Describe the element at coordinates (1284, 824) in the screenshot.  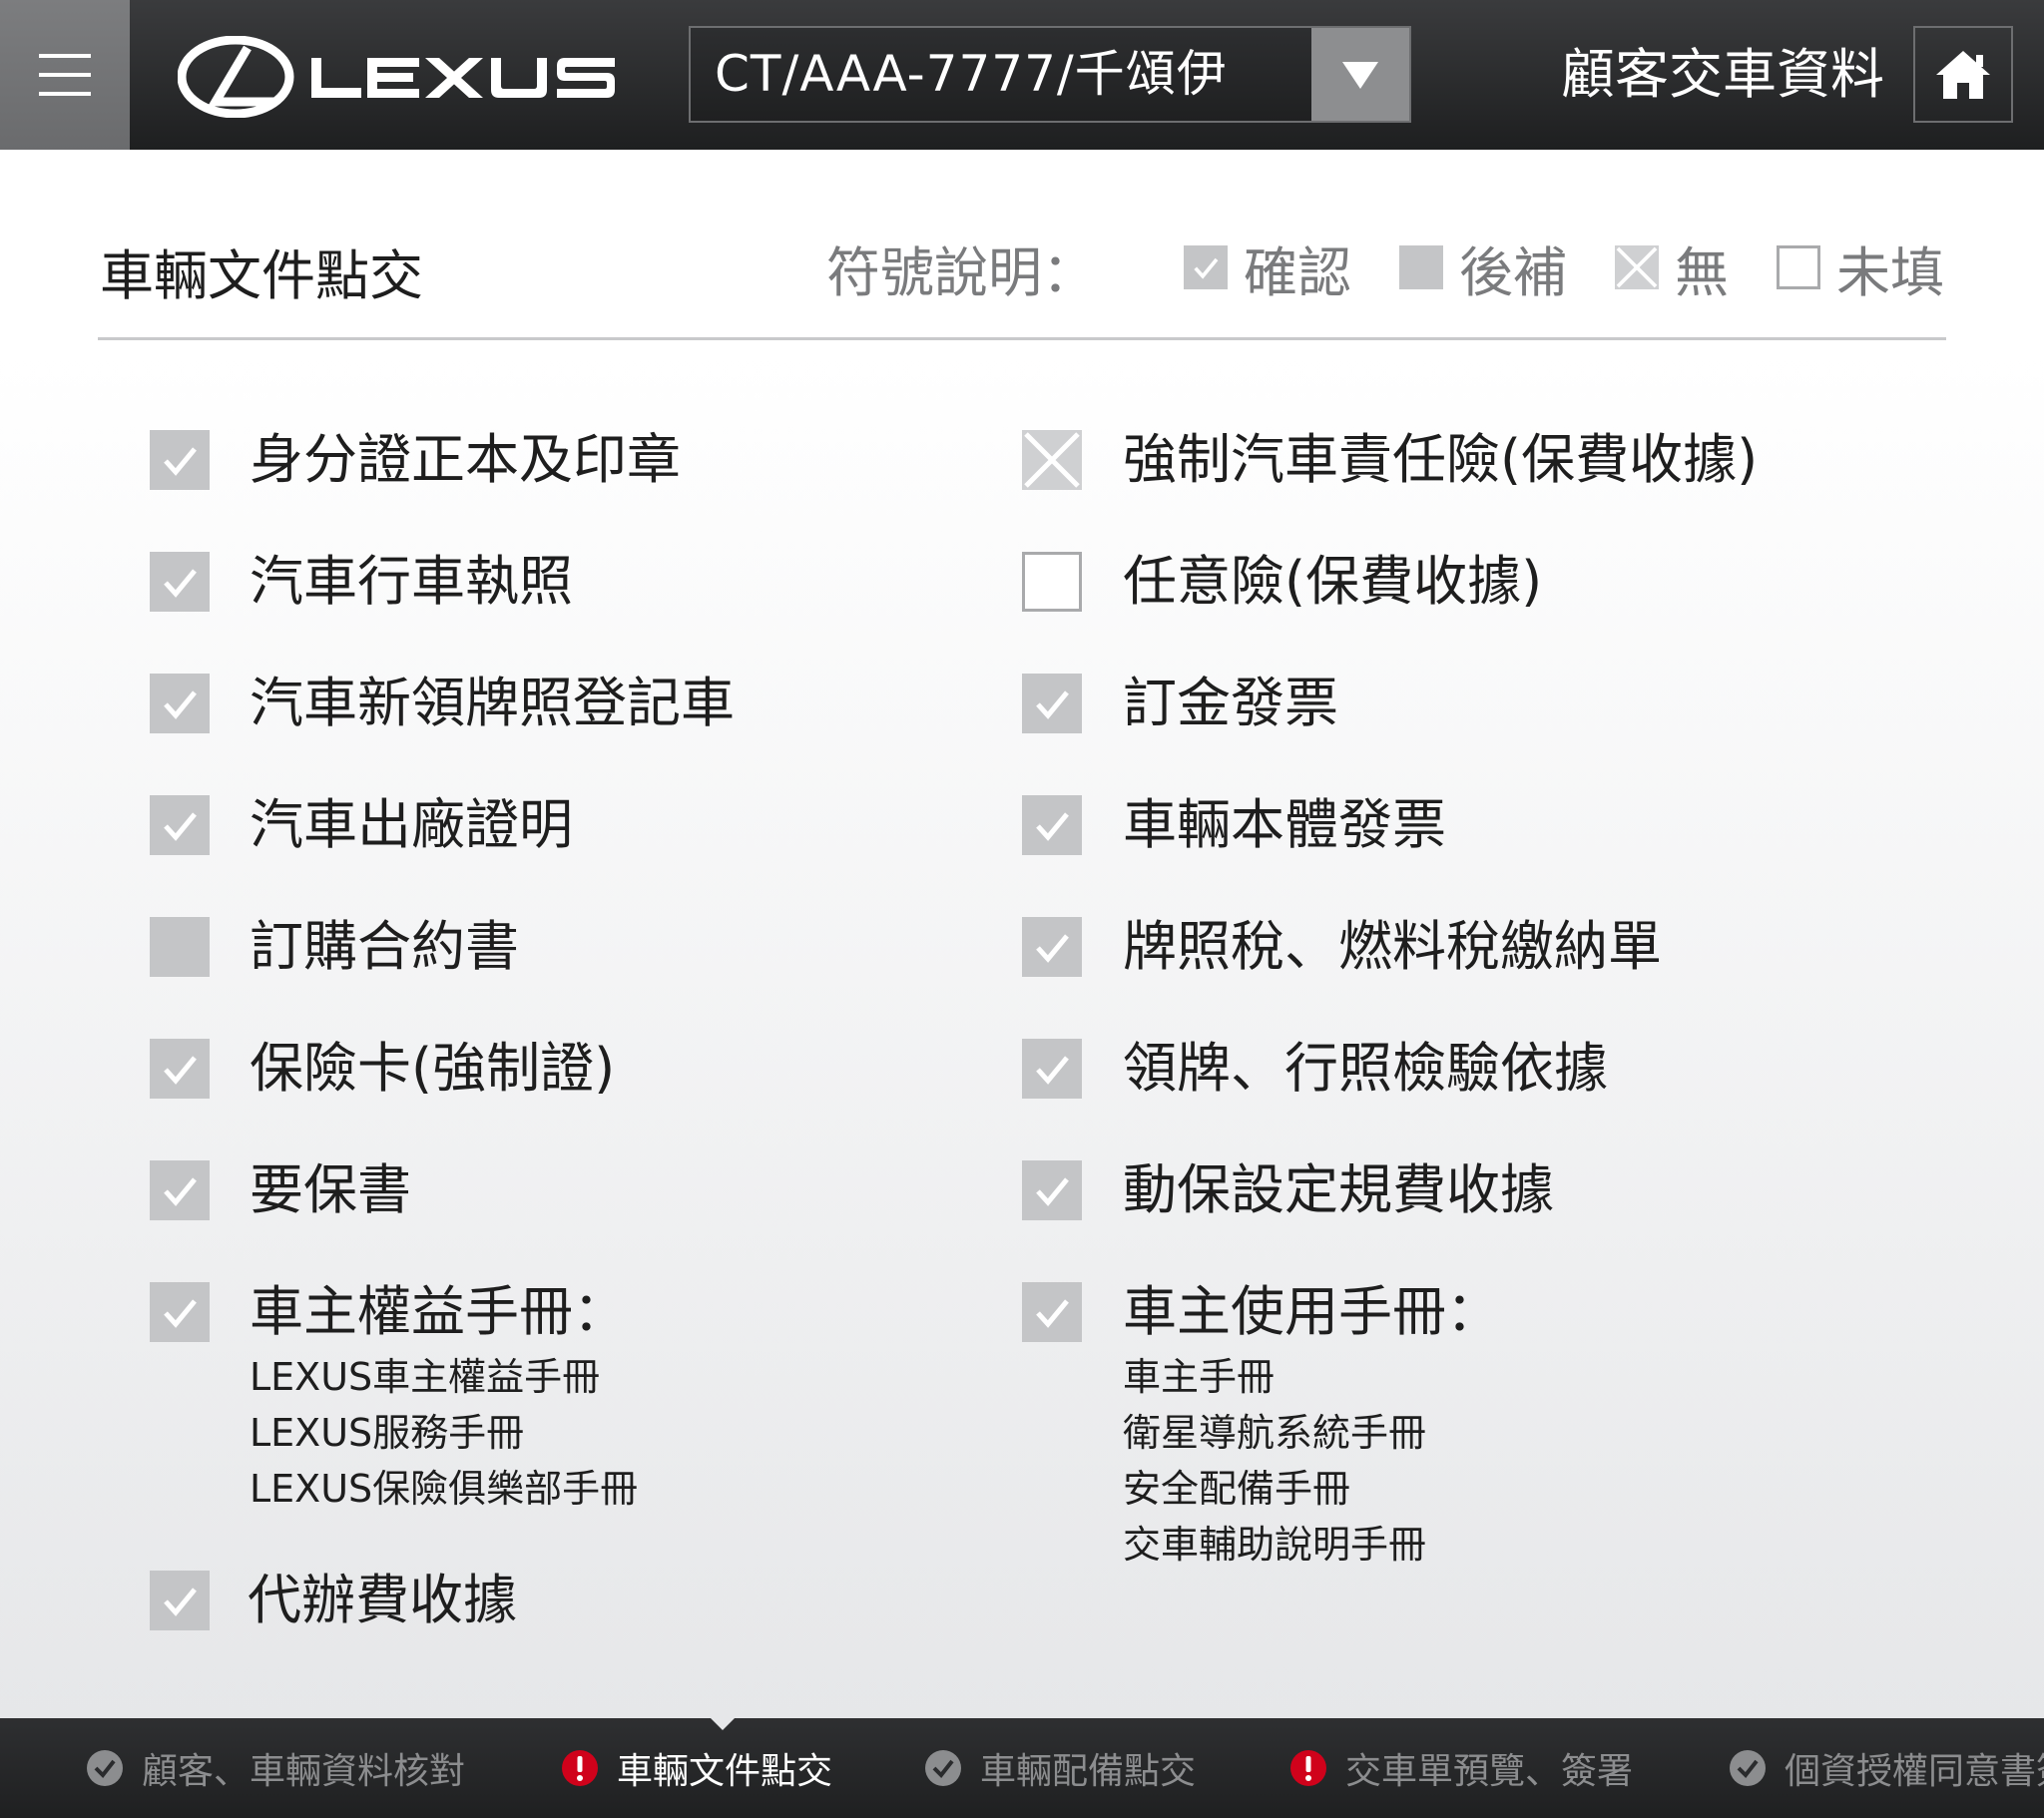
I see `doc-label: 車輛本體發票` at that location.